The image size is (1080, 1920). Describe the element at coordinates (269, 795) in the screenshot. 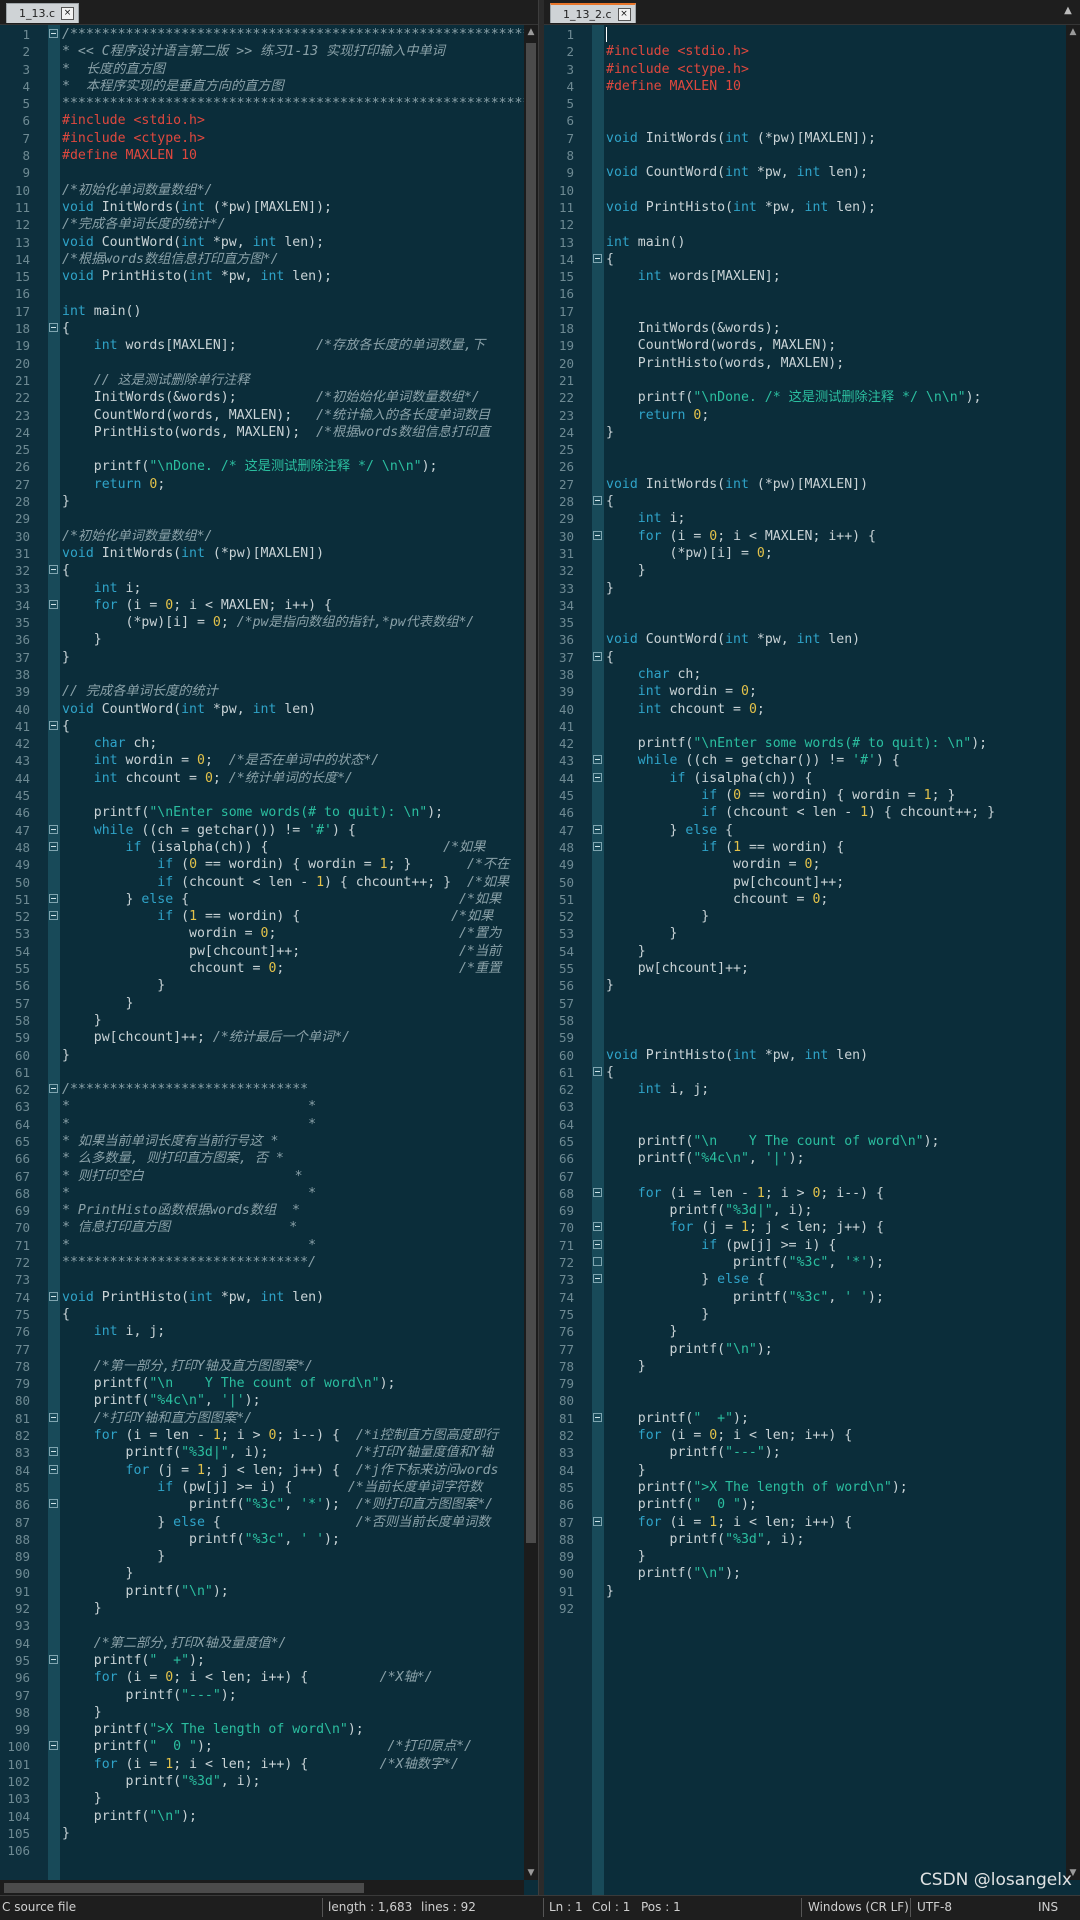

I see `code-line: 45` at that location.